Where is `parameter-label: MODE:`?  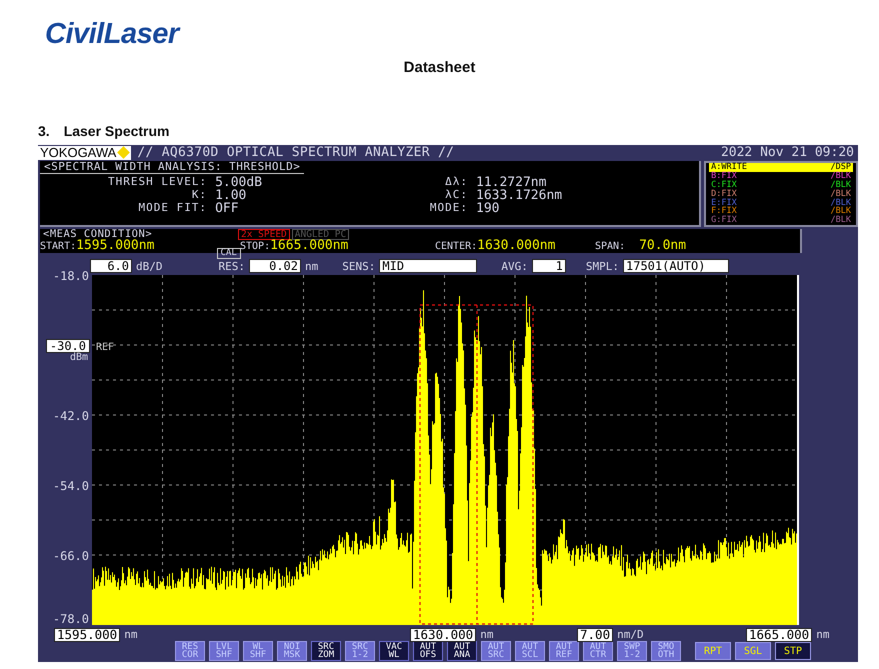 parameter-label: MODE: is located at coordinates (448, 208).